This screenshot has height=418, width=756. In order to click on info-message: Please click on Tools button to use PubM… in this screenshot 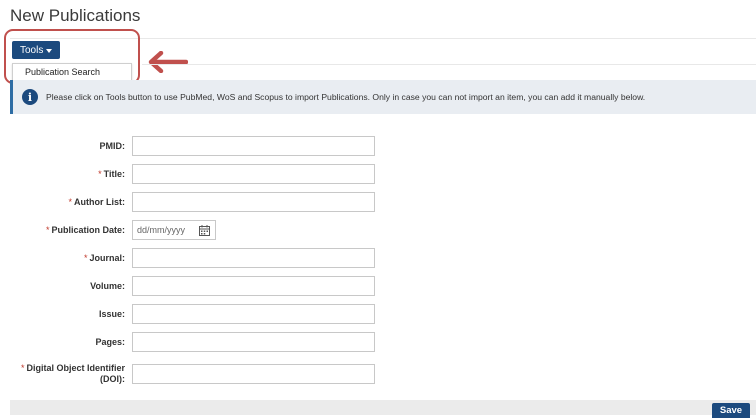, I will do `click(346, 97)`.